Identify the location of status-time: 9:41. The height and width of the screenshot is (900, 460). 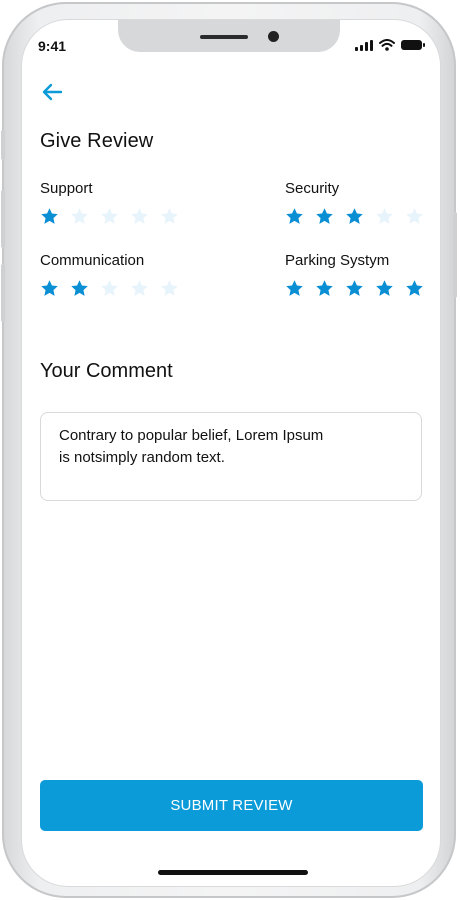
(52, 46).